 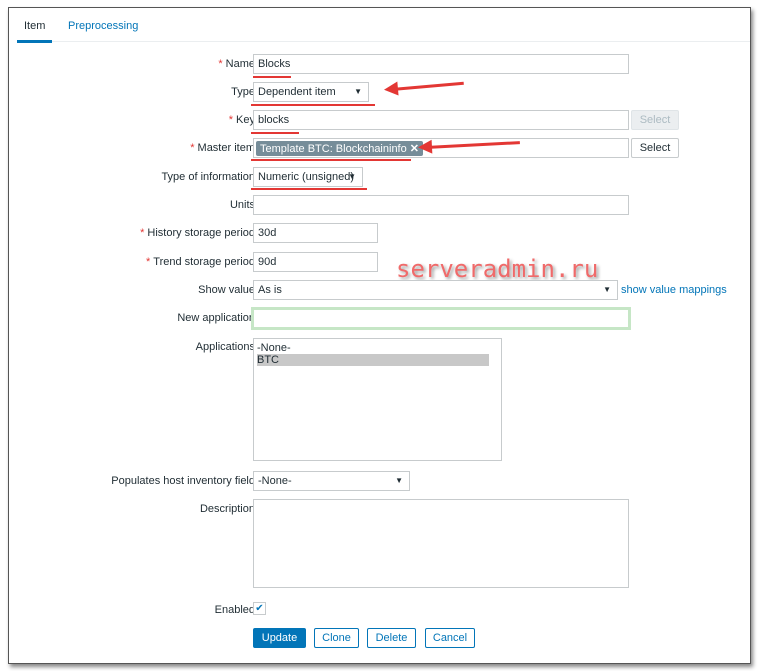 I want to click on name-input: Blocks, so click(x=441, y=64).